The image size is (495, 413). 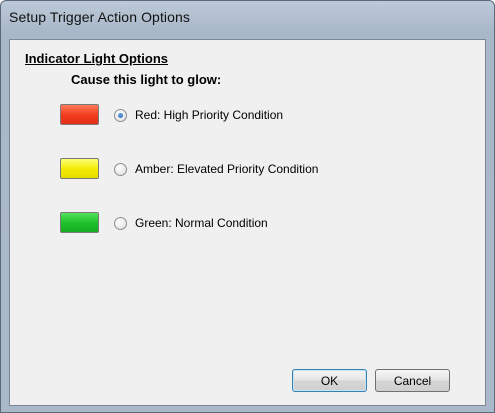 What do you see at coordinates (96, 58) in the screenshot?
I see `group-title: Indicator Light Options` at bounding box center [96, 58].